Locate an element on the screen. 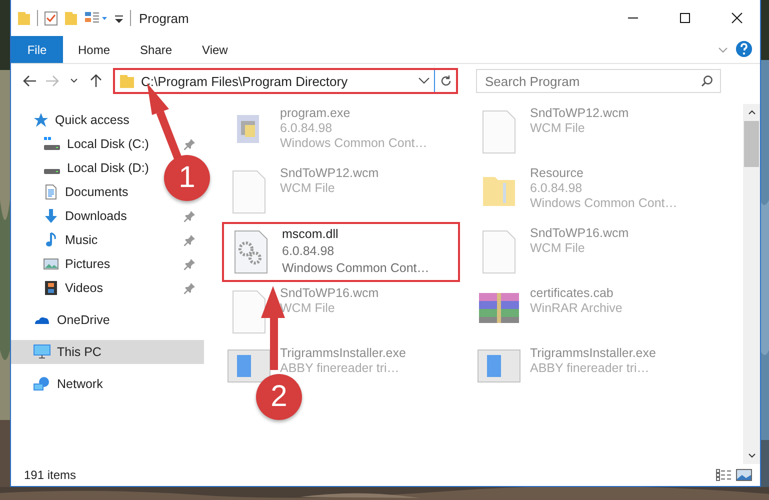  music-note-icon is located at coordinates (51, 240).